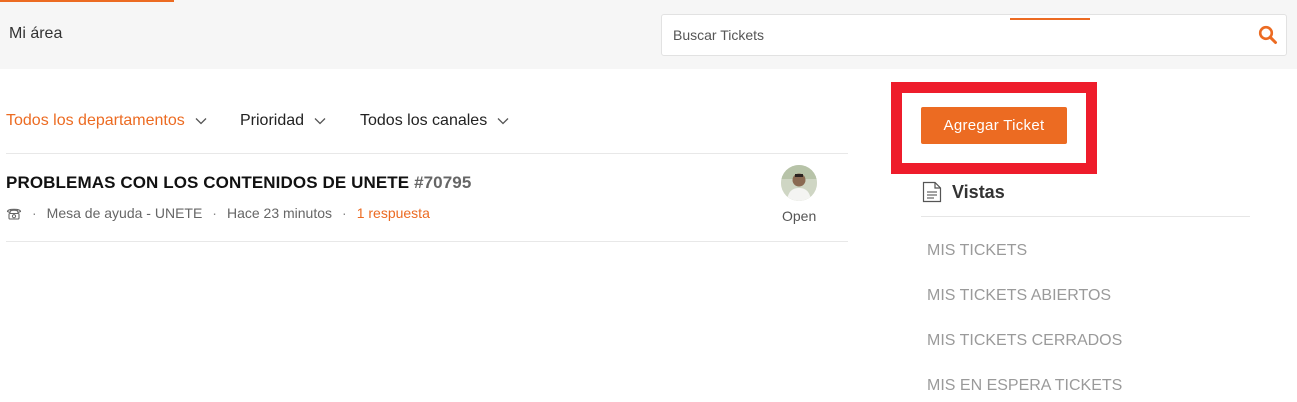  Describe the element at coordinates (799, 216) in the screenshot. I see `ticket-status: Open` at that location.